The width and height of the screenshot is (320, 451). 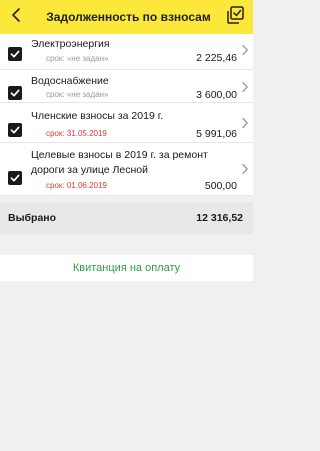 What do you see at coordinates (126, 86) in the screenshot?
I see `list-item: Водоснабжение срок: «не задан» 3 600,00` at bounding box center [126, 86].